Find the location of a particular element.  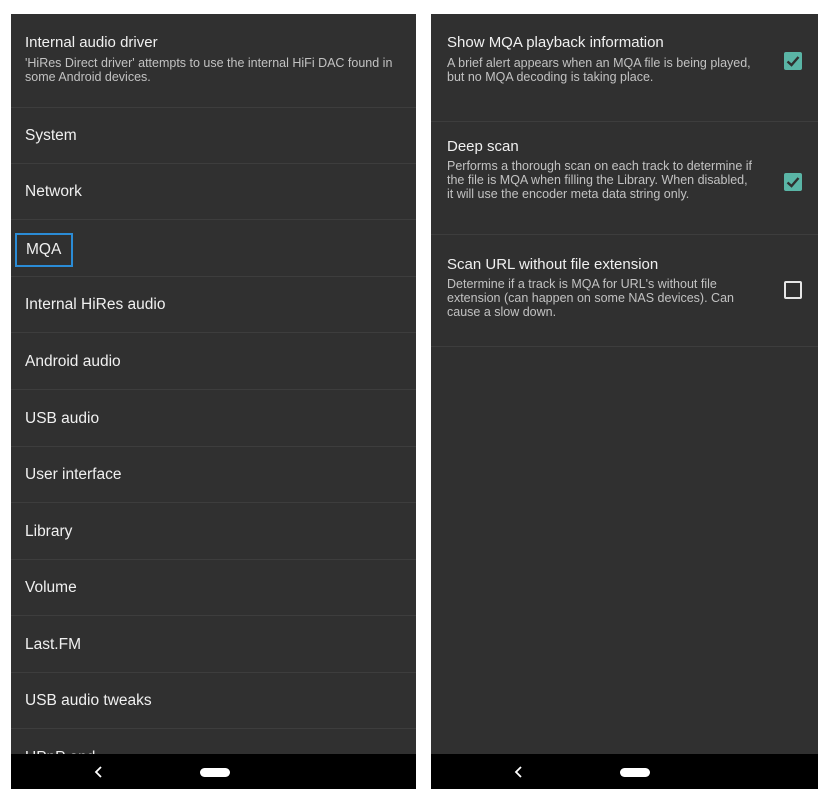

menu-item-label: Android audio is located at coordinates (73, 361).